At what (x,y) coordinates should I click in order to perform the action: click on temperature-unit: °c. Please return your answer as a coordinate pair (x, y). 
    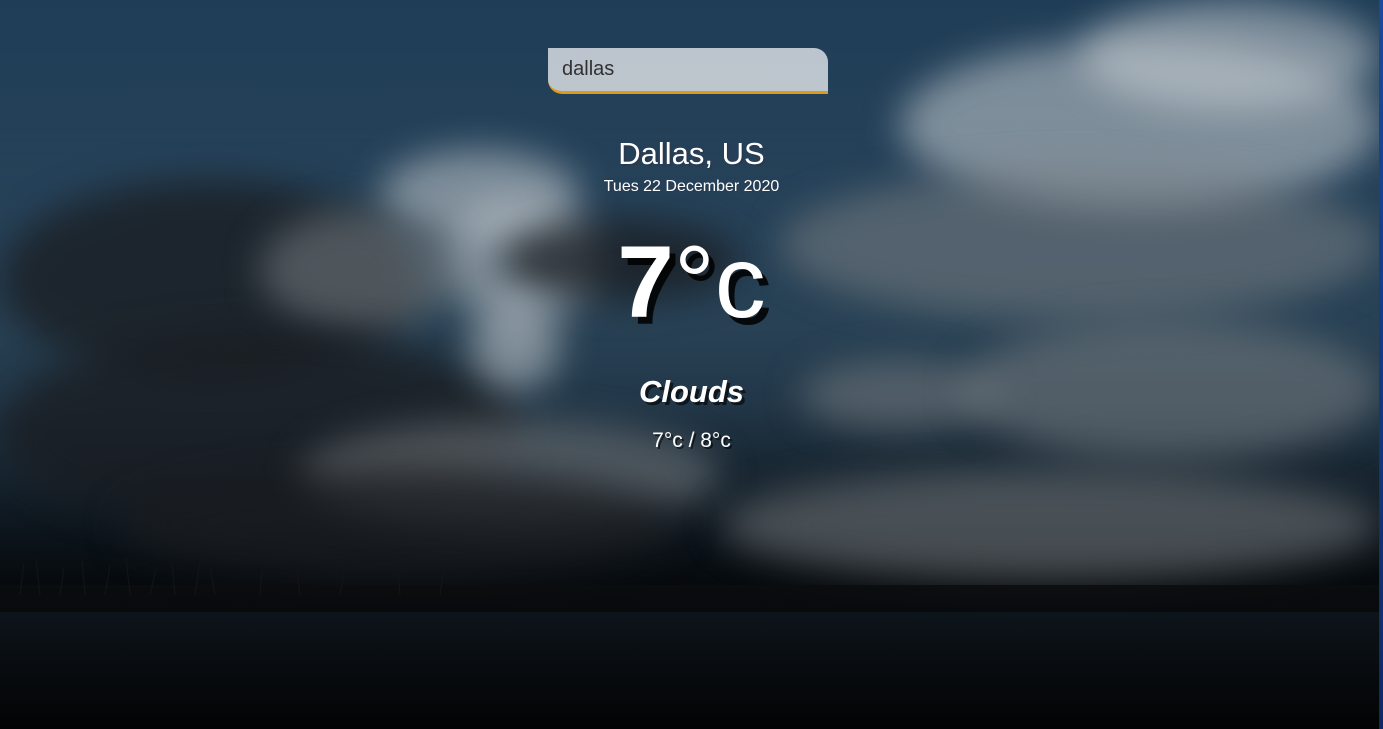
    Looking at the image, I should click on (719, 282).